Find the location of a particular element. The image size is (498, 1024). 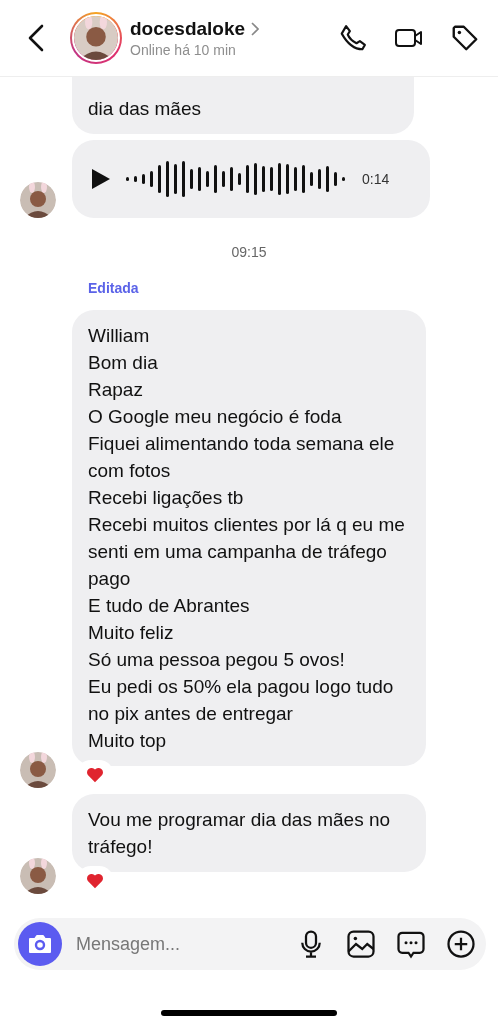

chat-bubble-icon is located at coordinates (411, 944).